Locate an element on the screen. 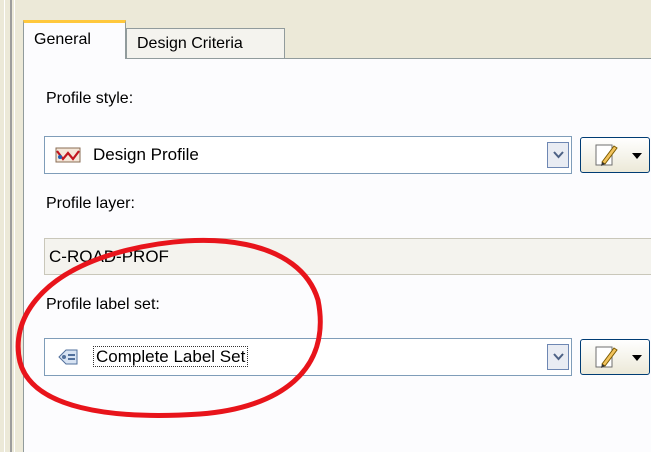 The height and width of the screenshot is (452, 651). profile-style-value: Design Profile is located at coordinates (146, 154).